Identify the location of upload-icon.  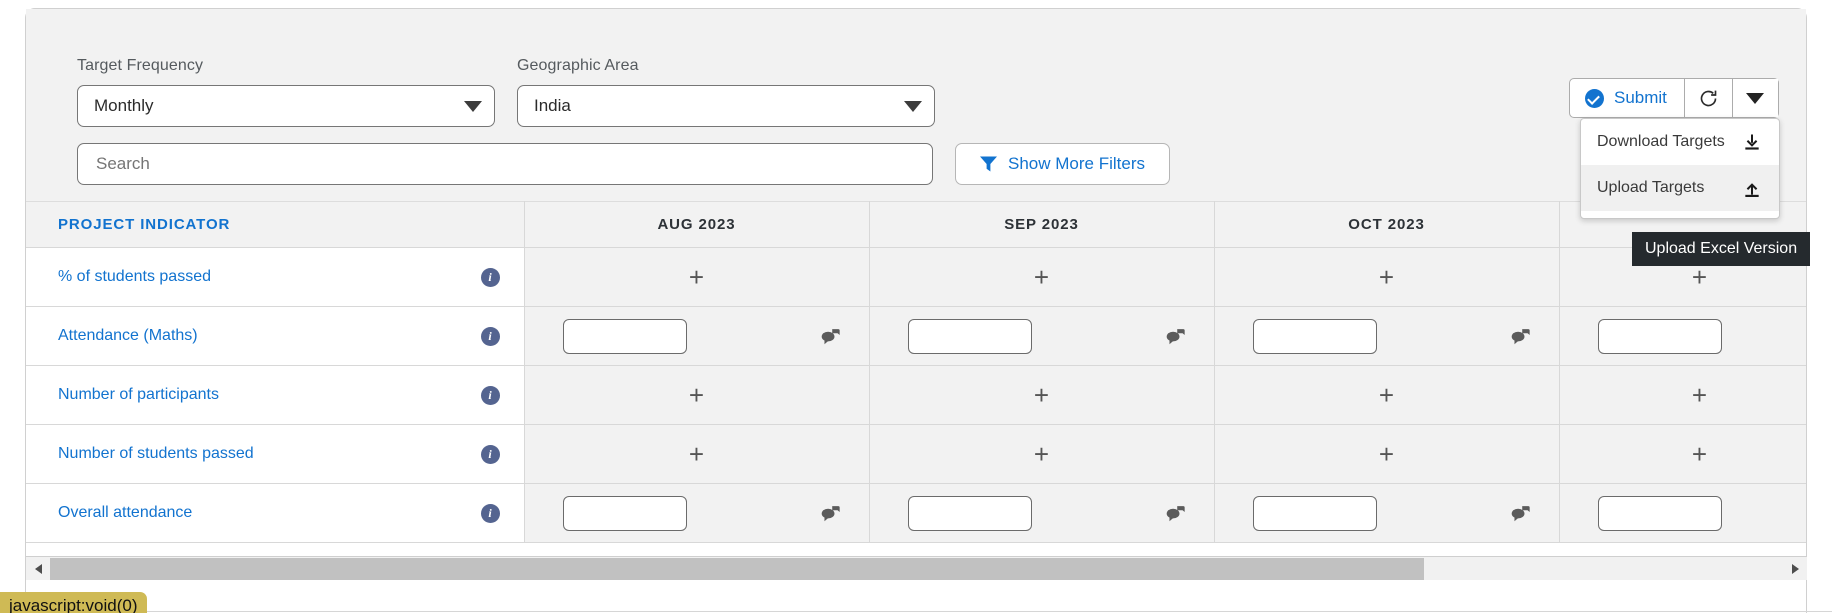
(1752, 190).